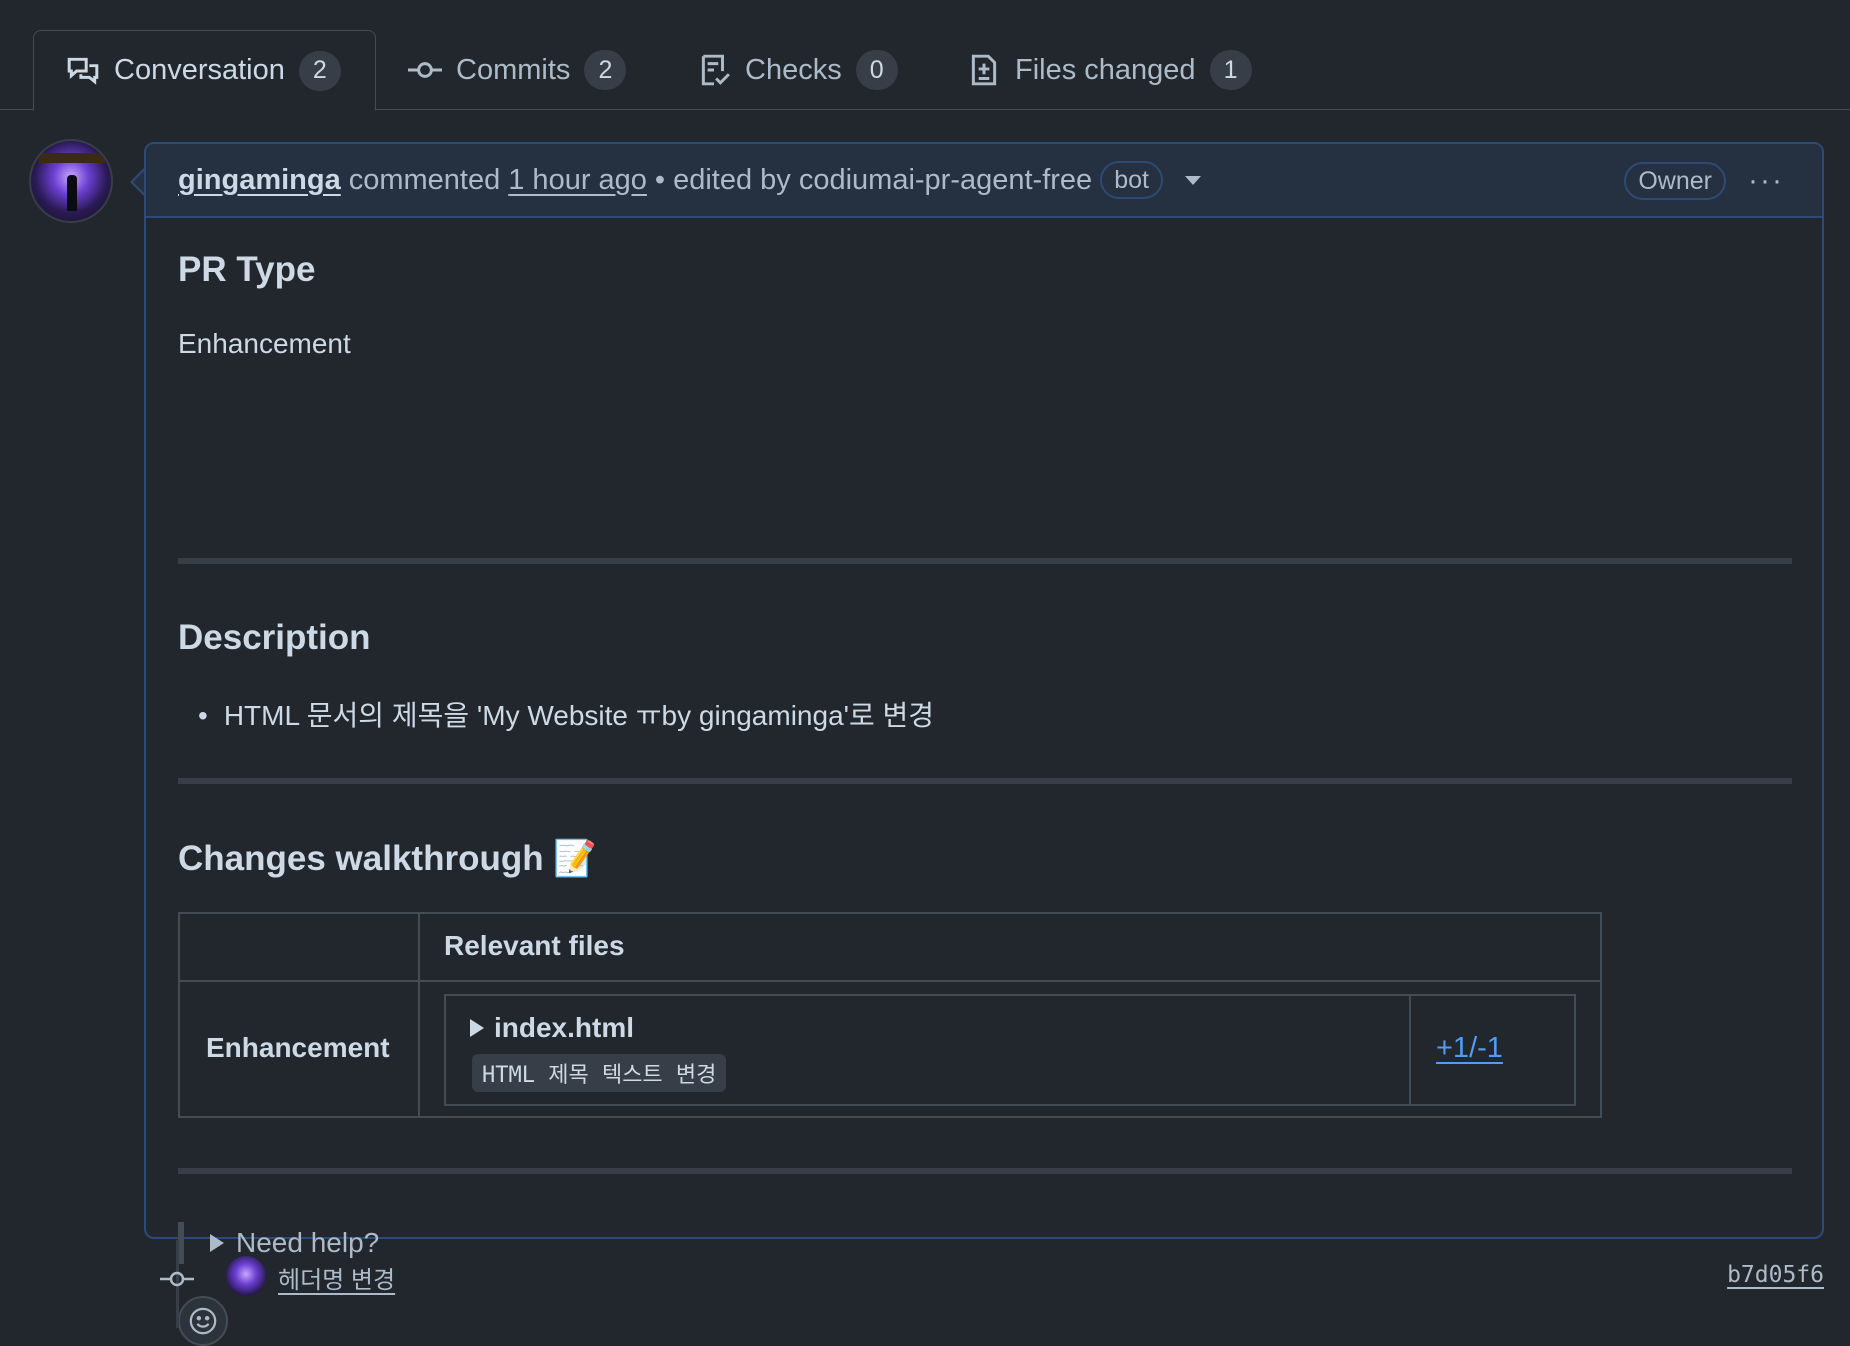  I want to click on author-avatar, so click(71, 181).